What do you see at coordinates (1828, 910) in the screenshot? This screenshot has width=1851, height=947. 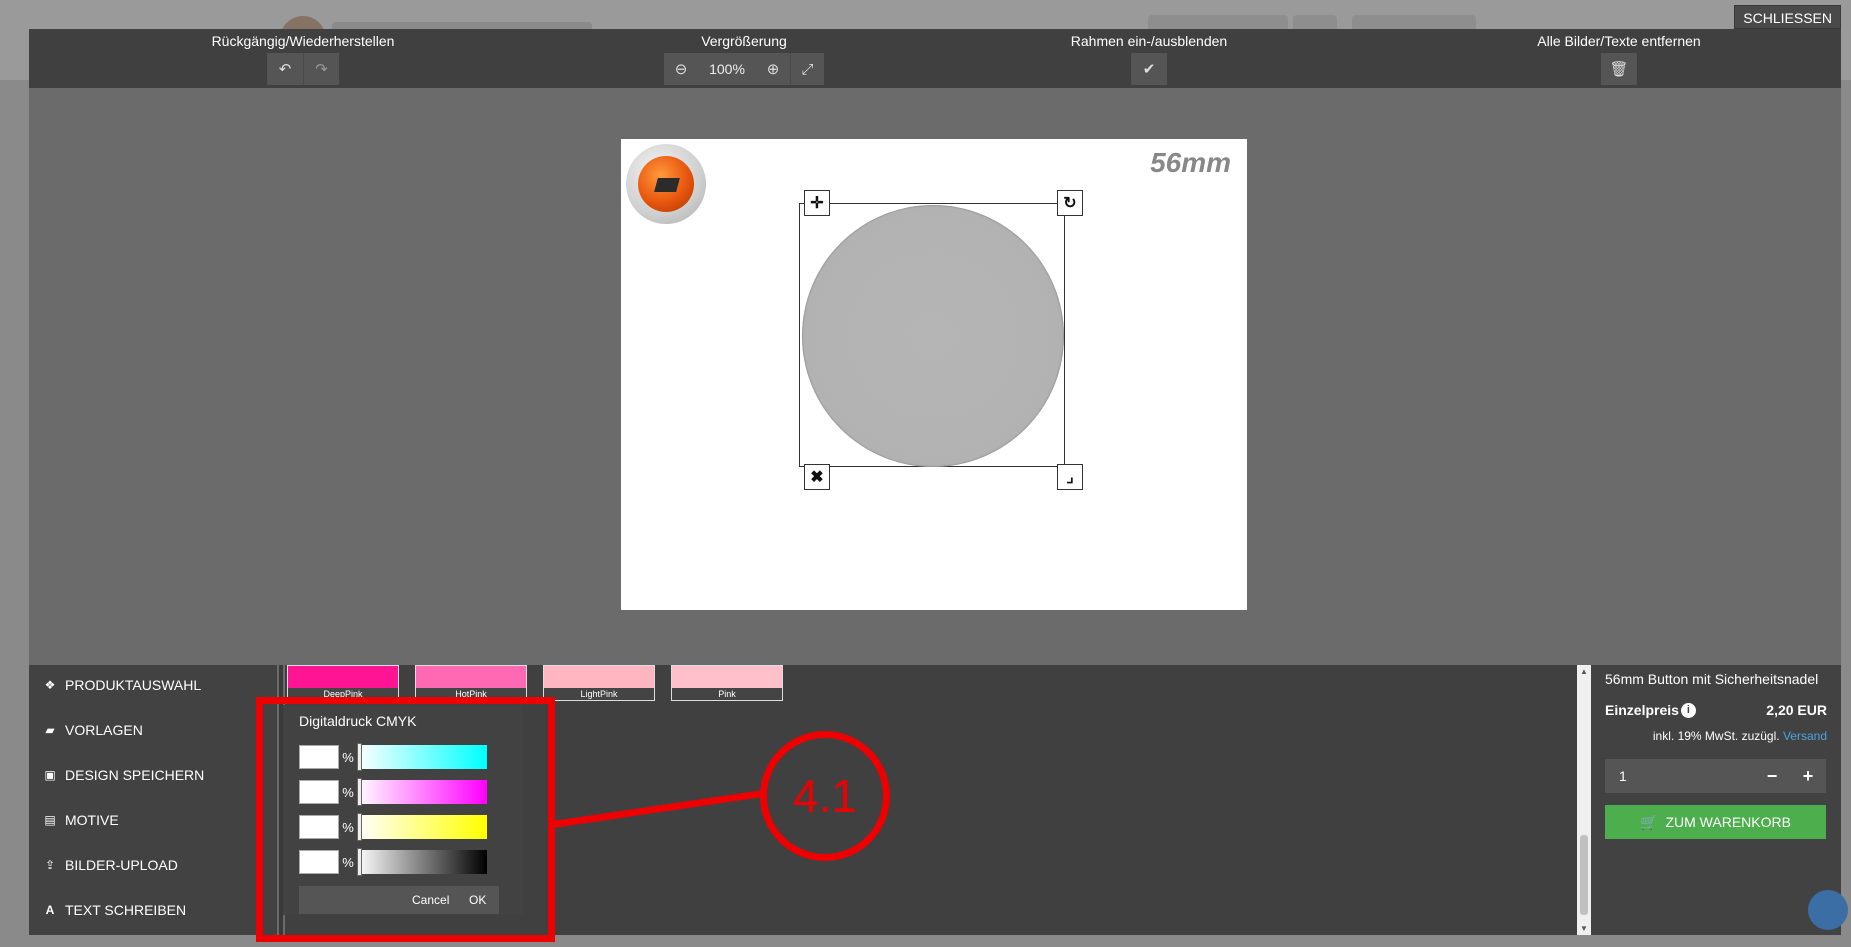 I see `chat-icon` at bounding box center [1828, 910].